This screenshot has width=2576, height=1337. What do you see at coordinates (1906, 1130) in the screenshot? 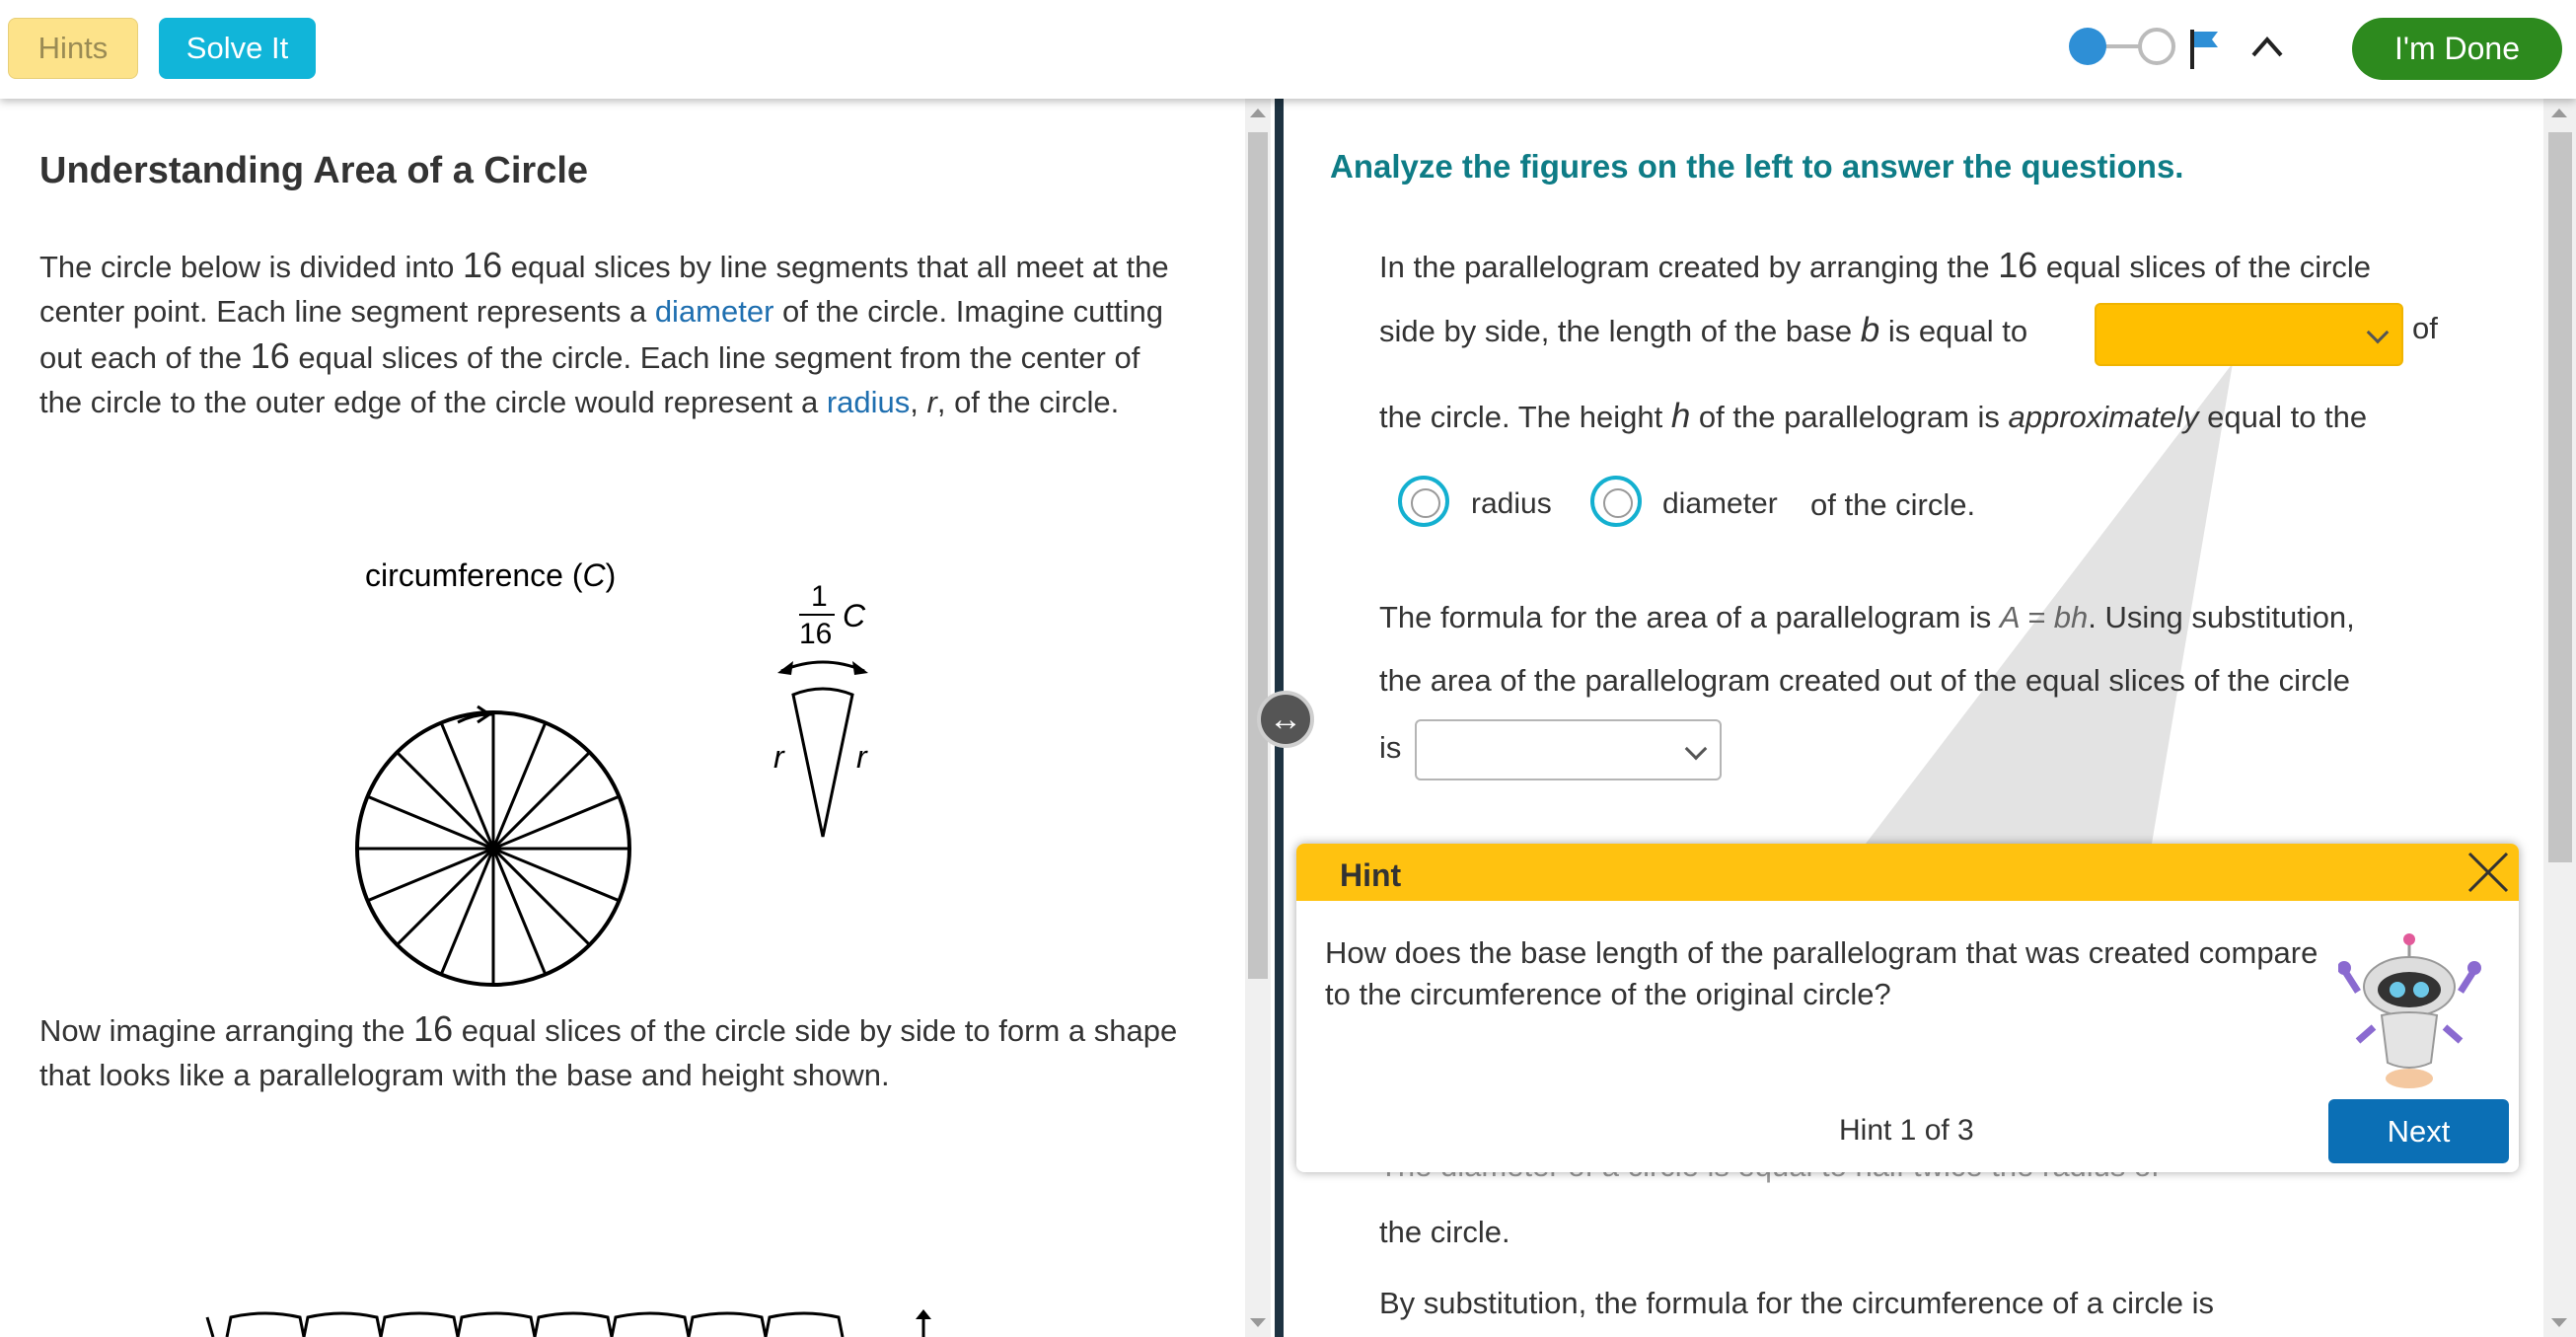
I see `hint-counter: Hint 1 of 3` at bounding box center [1906, 1130].